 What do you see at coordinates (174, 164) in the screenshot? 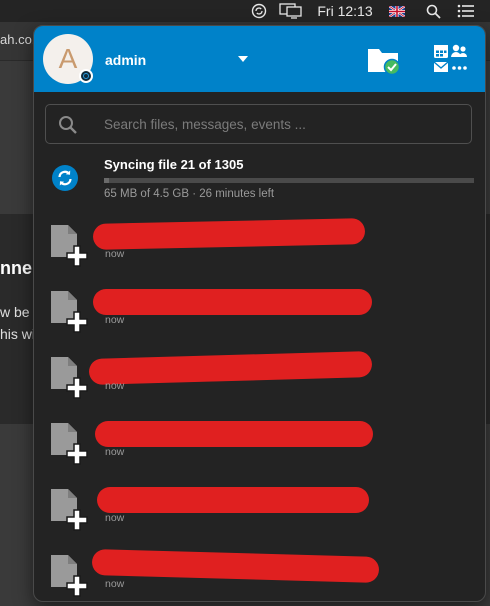
I see `sync-status-title: Syncing file 21 of 1305` at bounding box center [174, 164].